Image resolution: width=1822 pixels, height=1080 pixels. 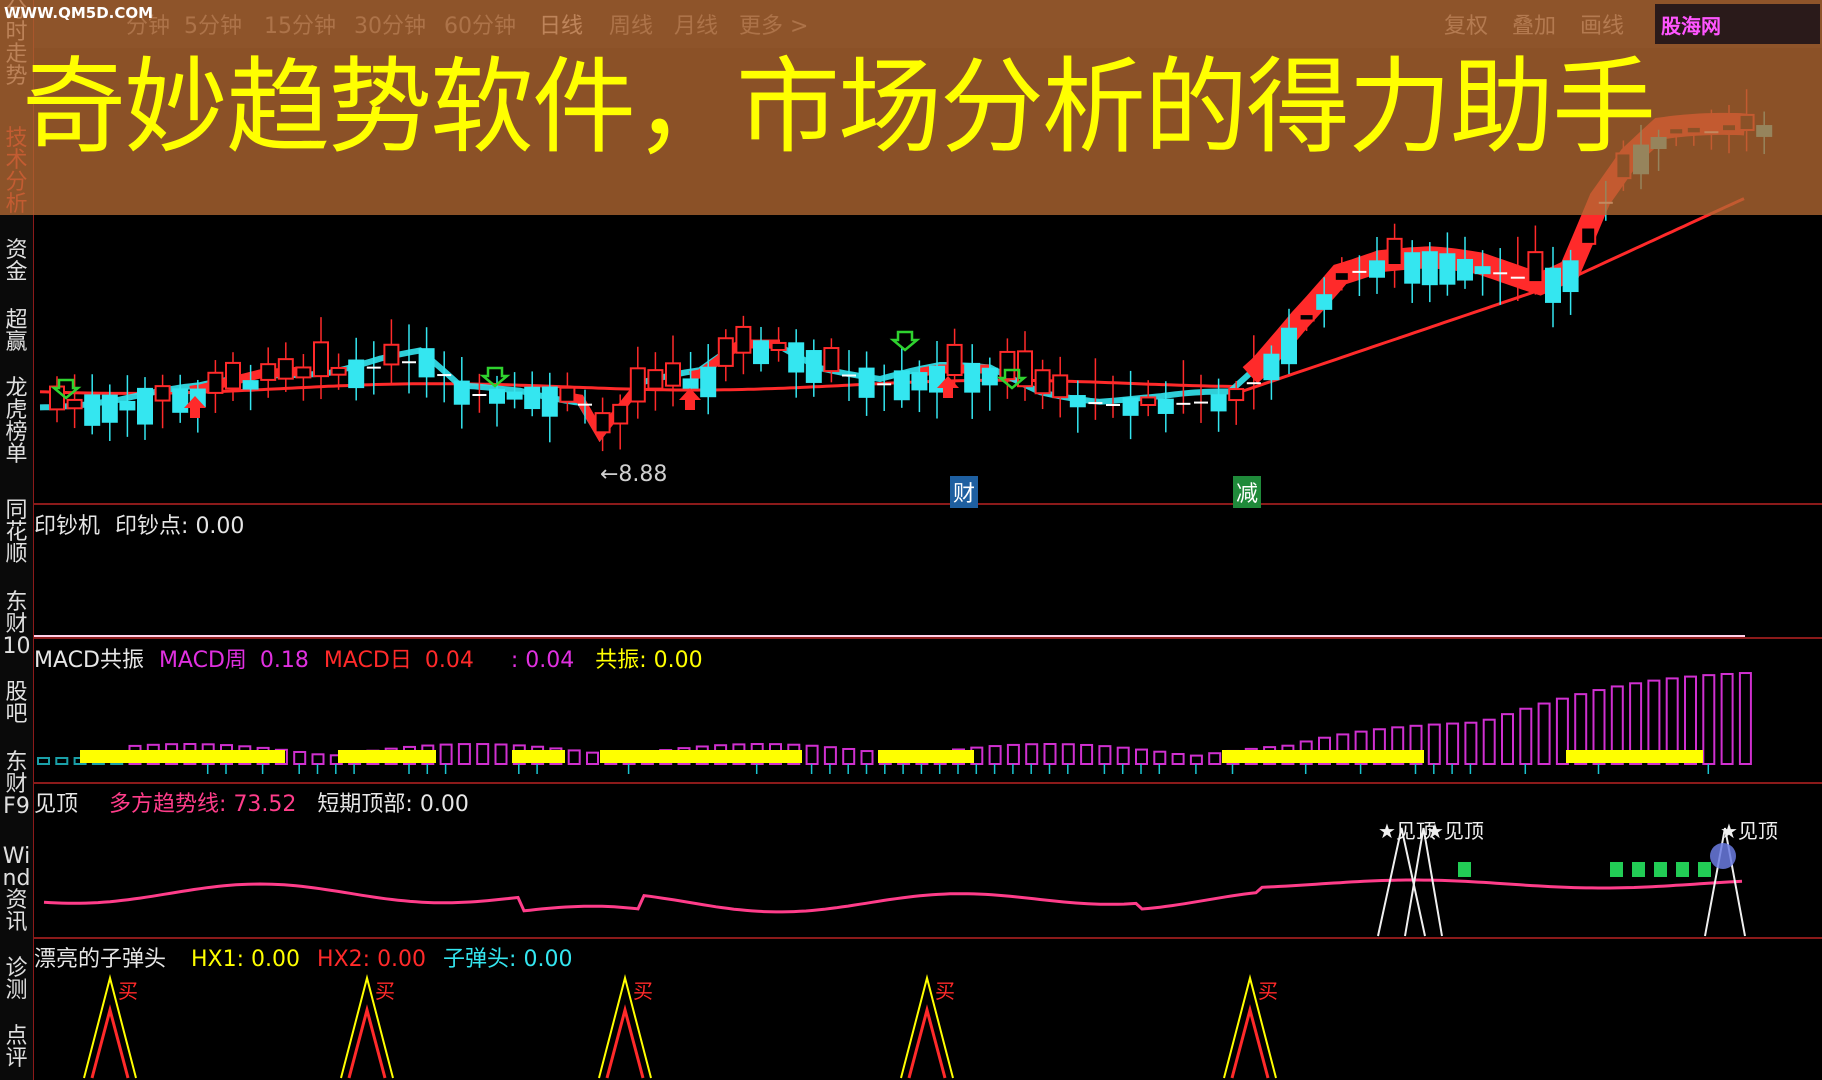 What do you see at coordinates (444, 804) in the screenshot?
I see `panel3-top-value: 0.00` at bounding box center [444, 804].